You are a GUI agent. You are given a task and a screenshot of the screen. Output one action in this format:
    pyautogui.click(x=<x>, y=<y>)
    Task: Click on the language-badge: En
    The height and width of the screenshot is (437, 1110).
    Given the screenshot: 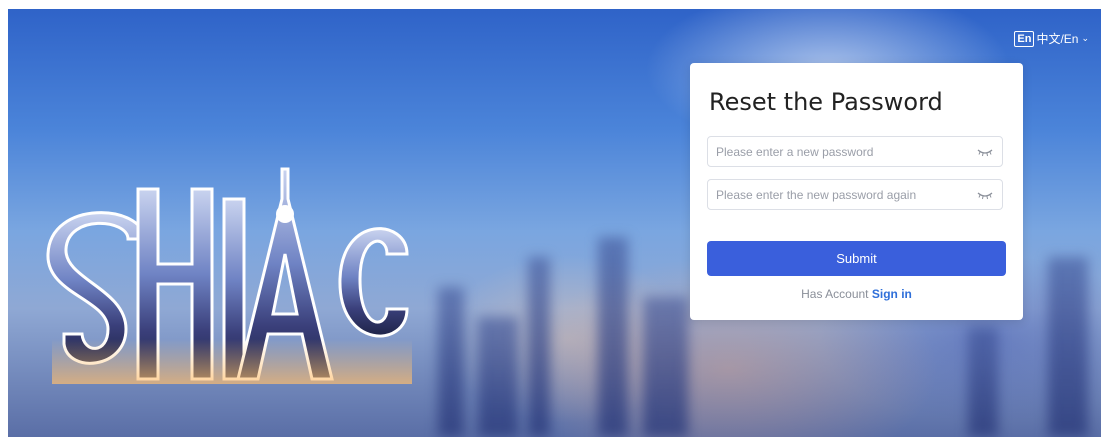 What is the action you would take?
    pyautogui.click(x=1024, y=38)
    